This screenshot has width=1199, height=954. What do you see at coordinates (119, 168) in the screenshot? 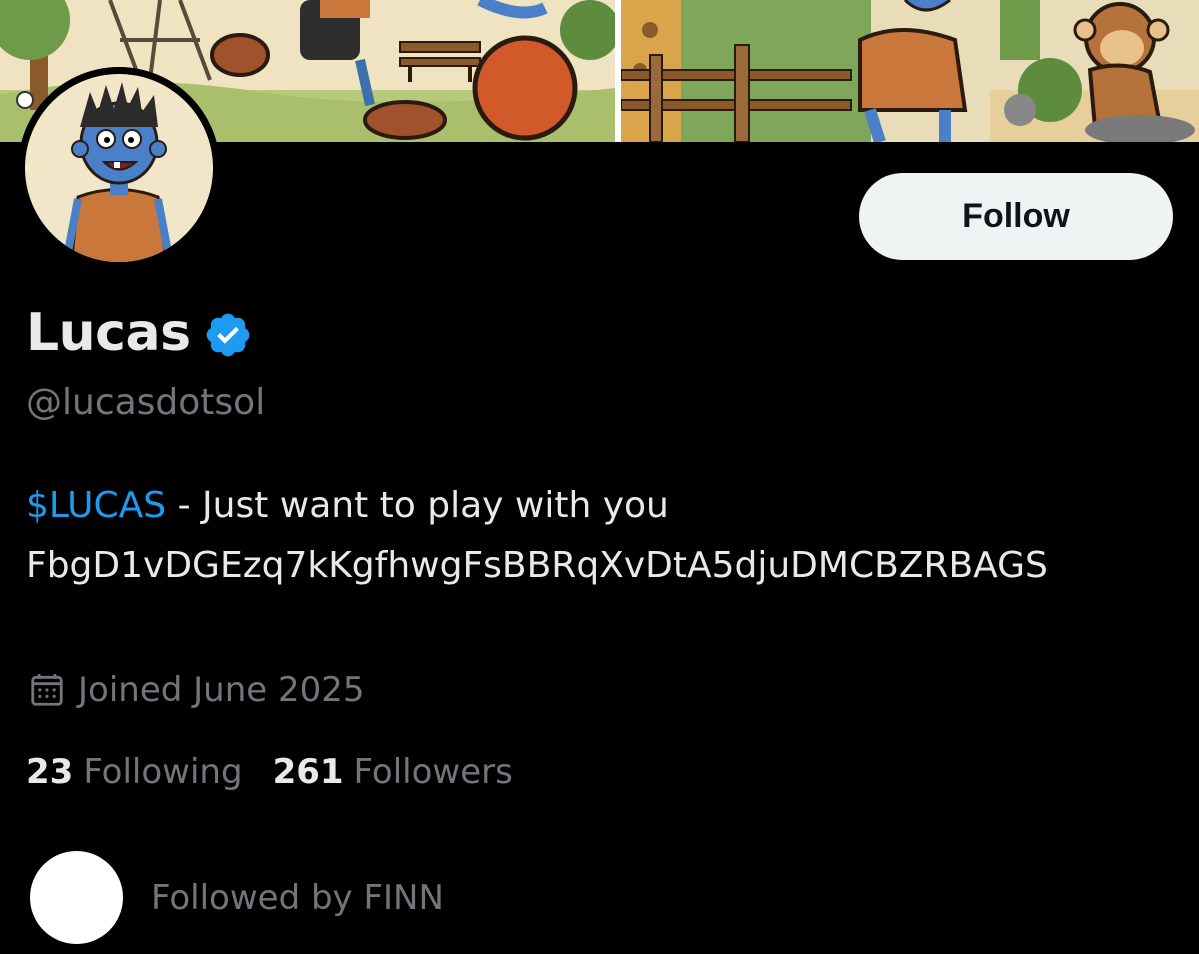
I see `profile-avatar` at bounding box center [119, 168].